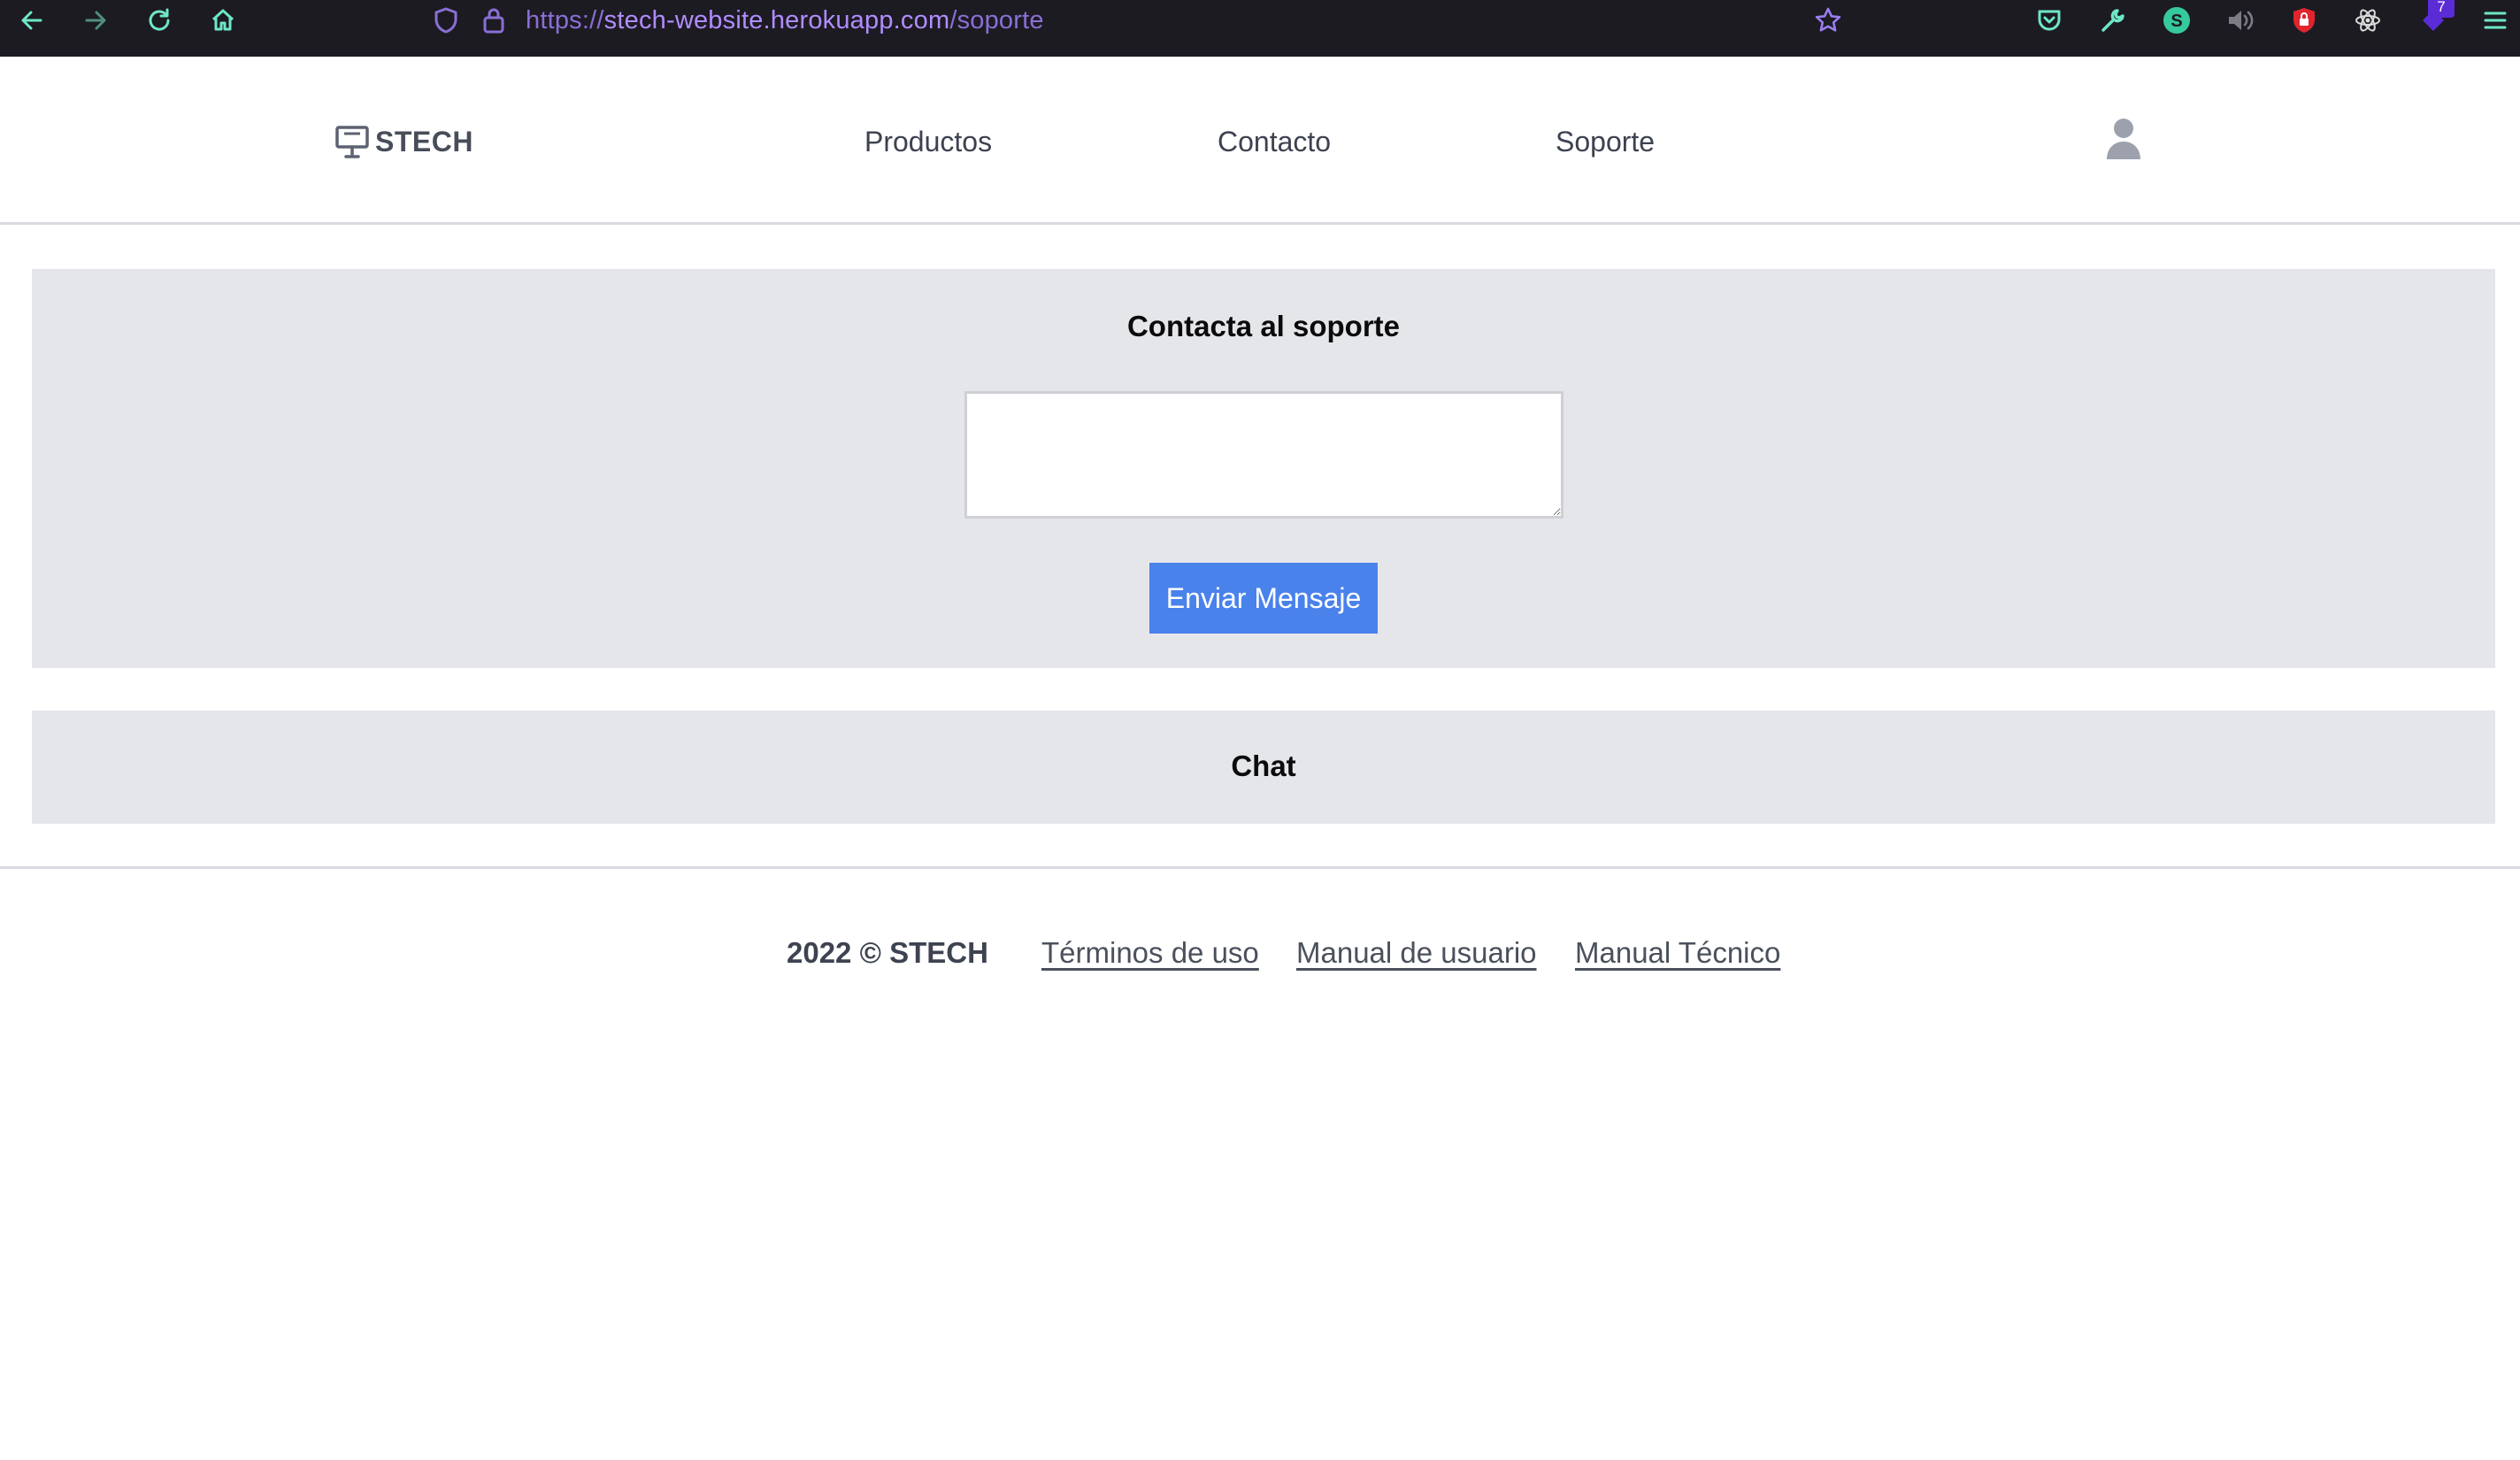  What do you see at coordinates (1274, 142) in the screenshot?
I see `nav-link-contacto: Contacto` at bounding box center [1274, 142].